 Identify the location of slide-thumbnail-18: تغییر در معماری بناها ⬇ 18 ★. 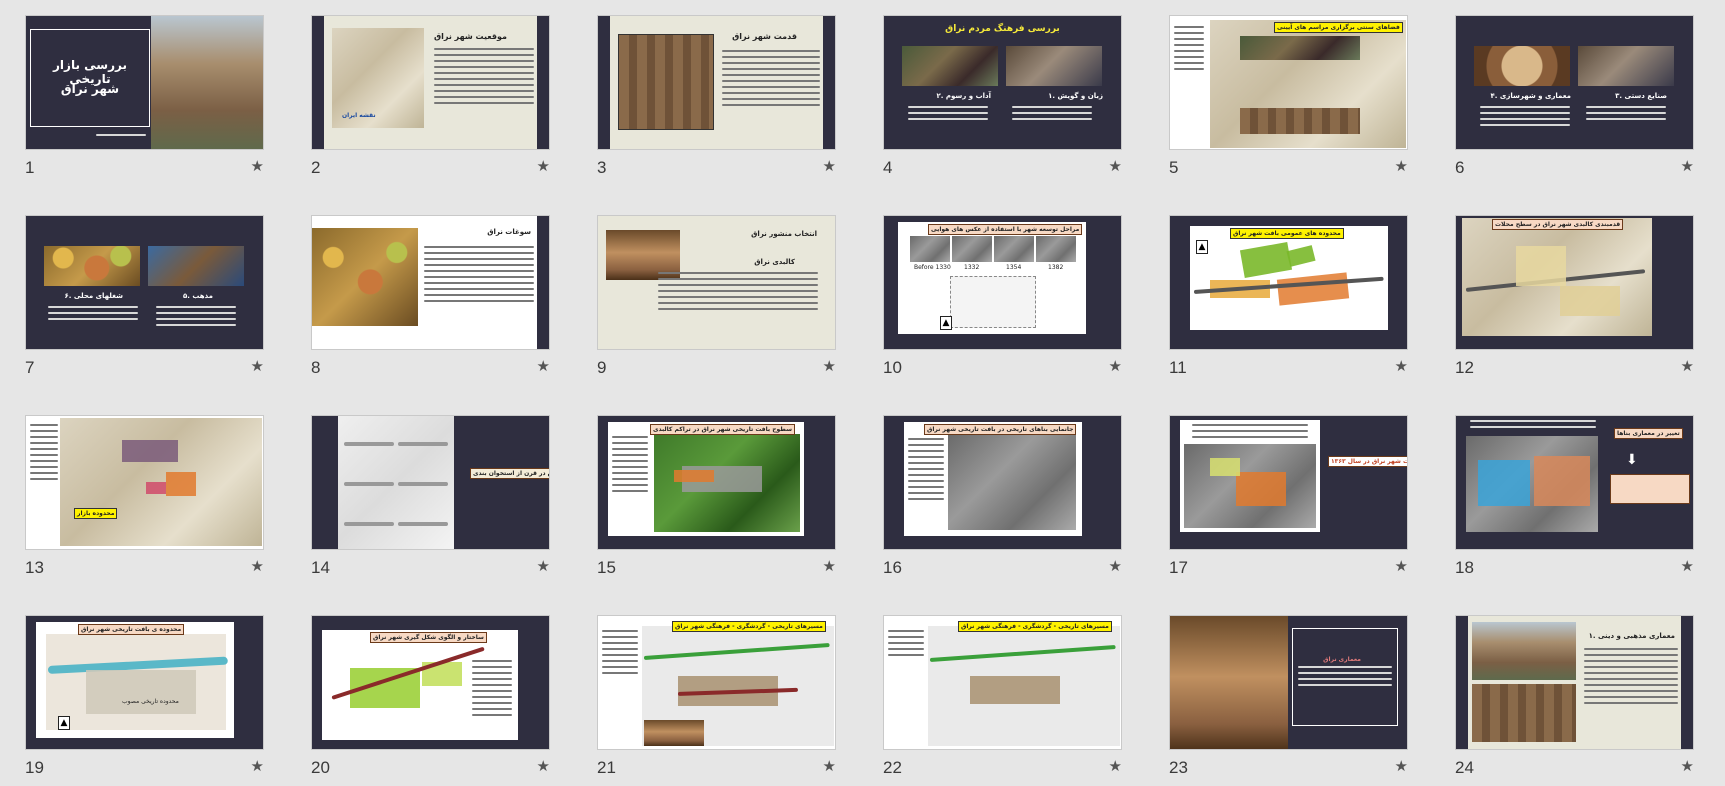
(1574, 502).